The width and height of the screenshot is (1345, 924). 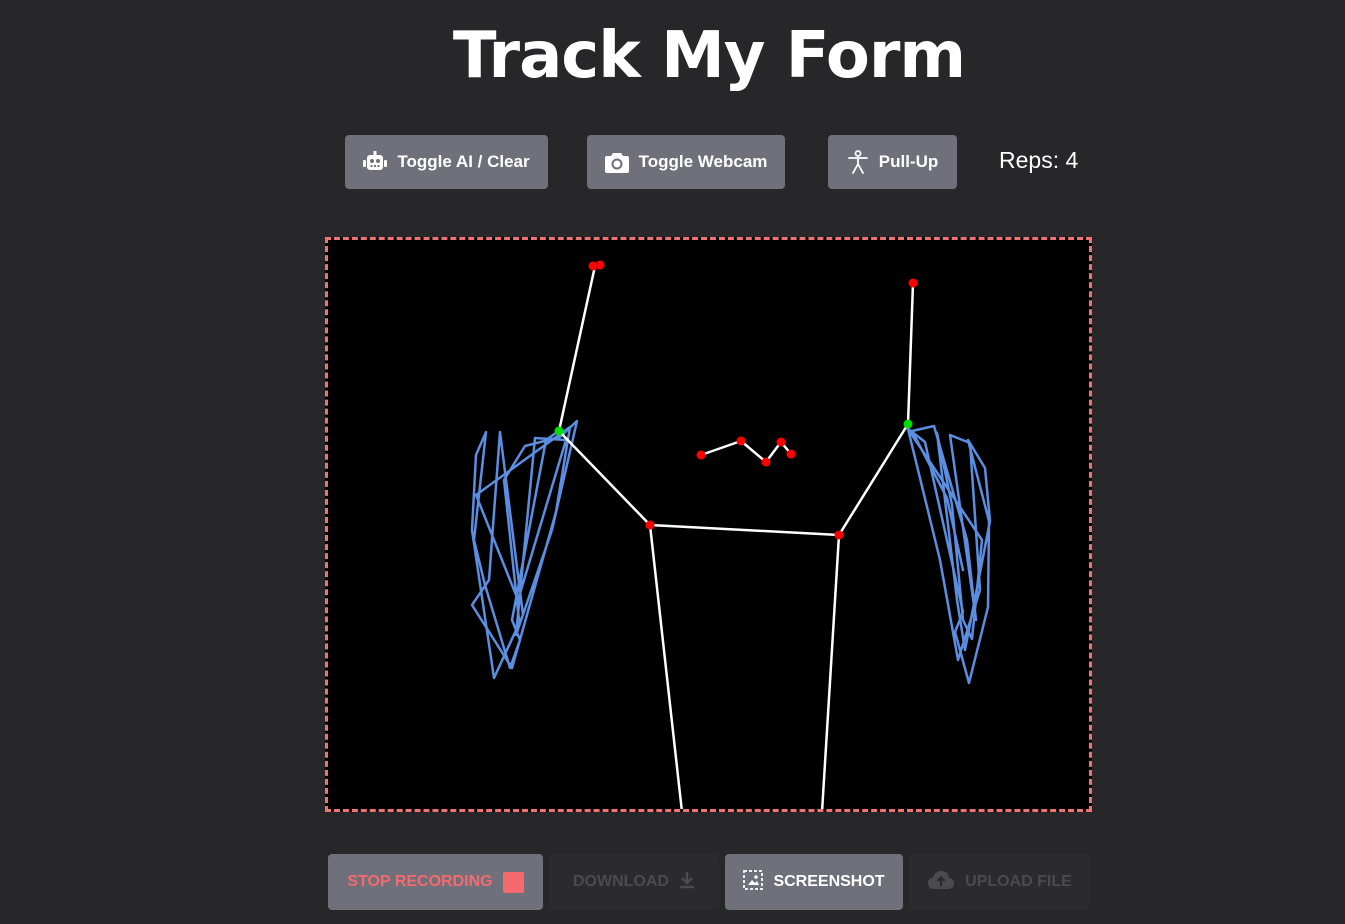 I want to click on toggle-webcam-button: Toggle Webcam, so click(x=686, y=162).